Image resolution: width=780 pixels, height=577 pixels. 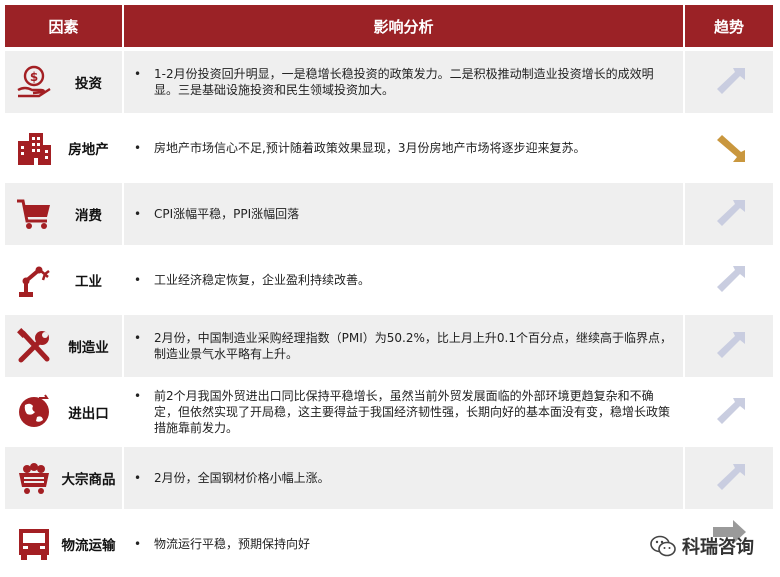 I want to click on factor-cell: 大宗商品, so click(x=63, y=478).